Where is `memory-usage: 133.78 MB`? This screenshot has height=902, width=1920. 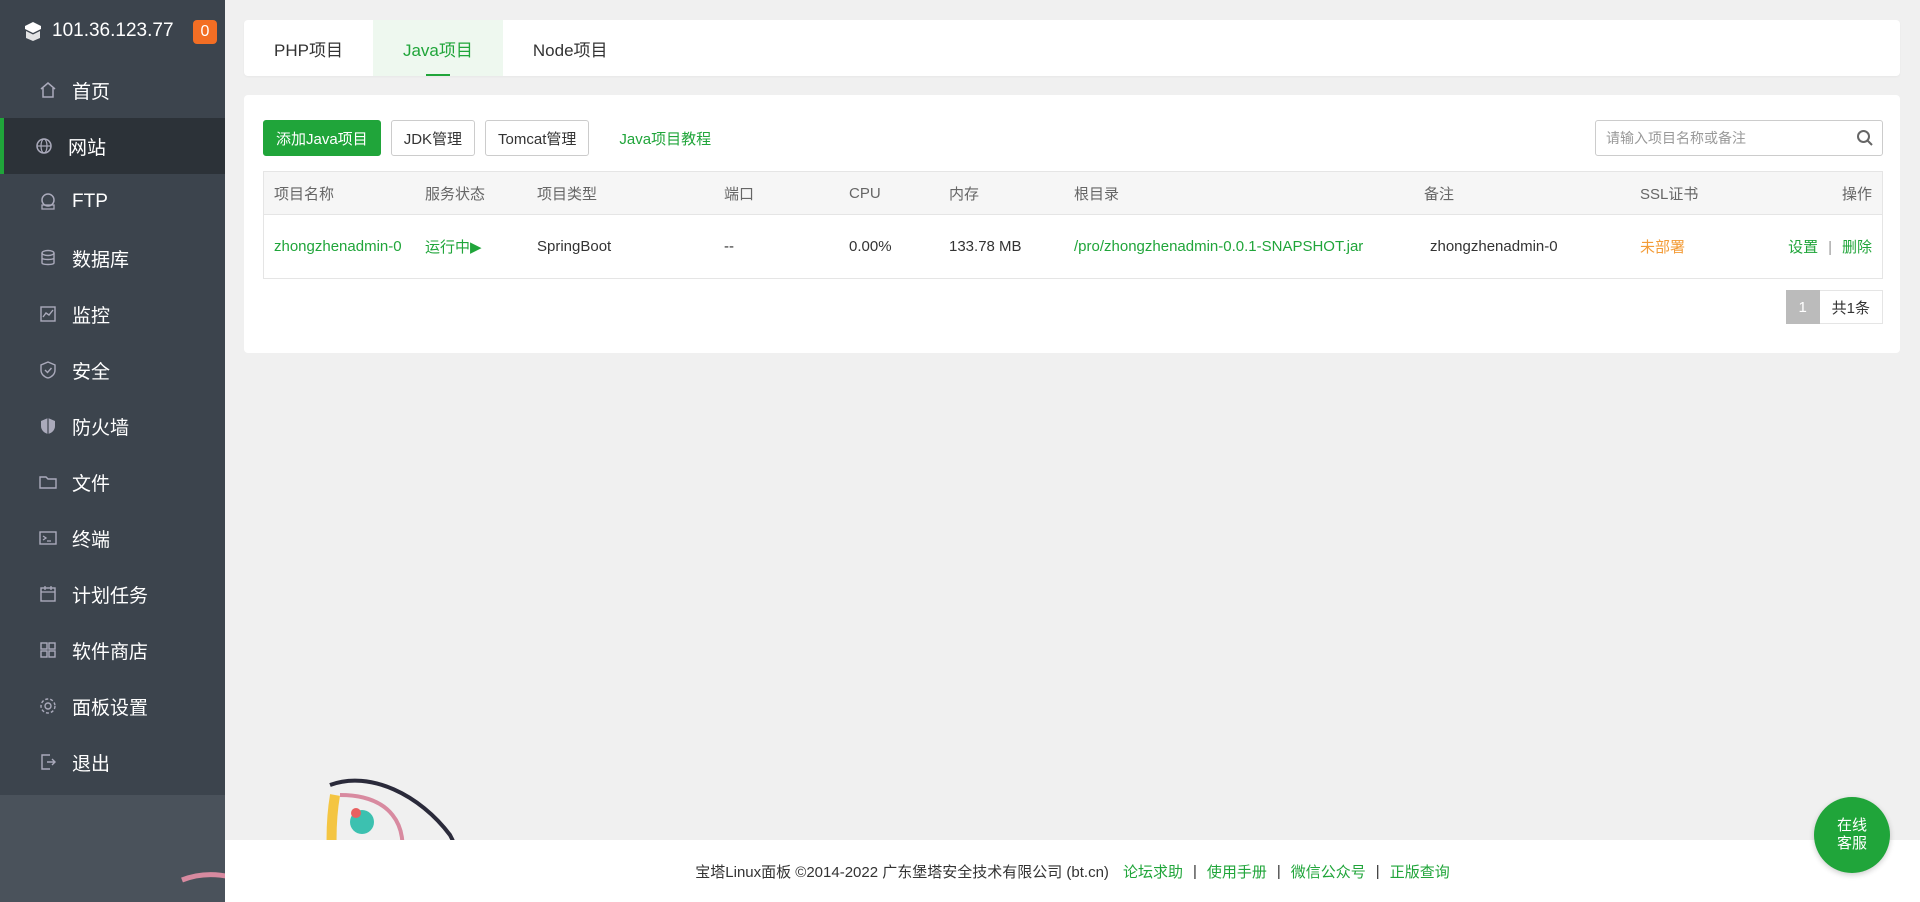
memory-usage: 133.78 MB is located at coordinates (985, 246).